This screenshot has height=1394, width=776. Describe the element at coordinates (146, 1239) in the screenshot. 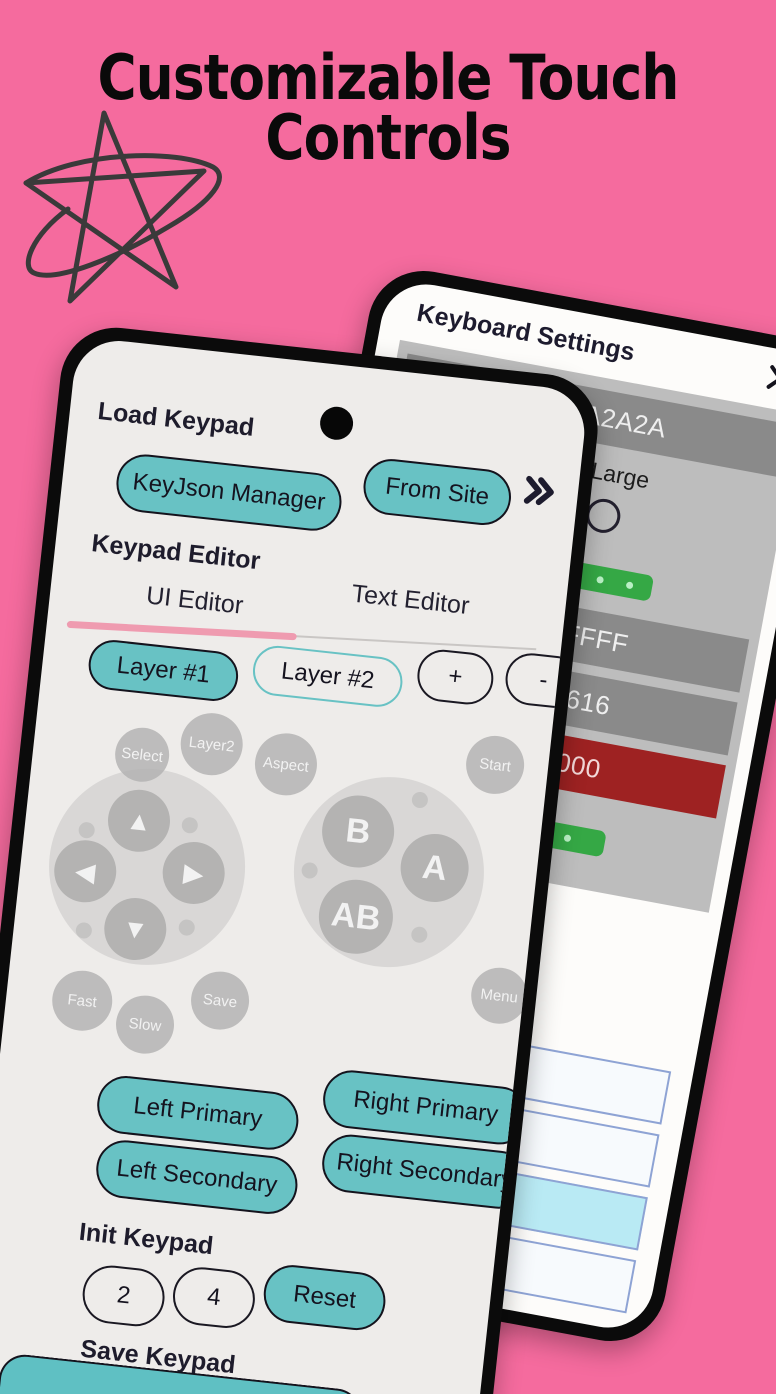

I see `section-label-init-keypad: Init Keypad` at that location.